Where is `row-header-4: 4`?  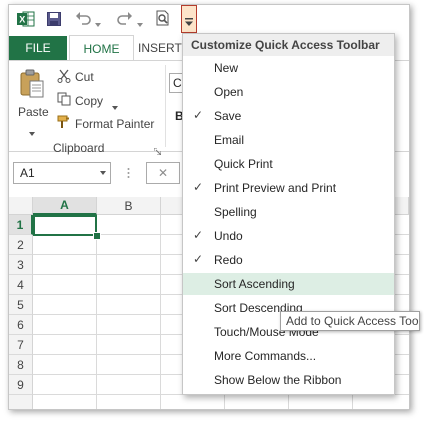
row-header-4: 4 is located at coordinates (21, 285).